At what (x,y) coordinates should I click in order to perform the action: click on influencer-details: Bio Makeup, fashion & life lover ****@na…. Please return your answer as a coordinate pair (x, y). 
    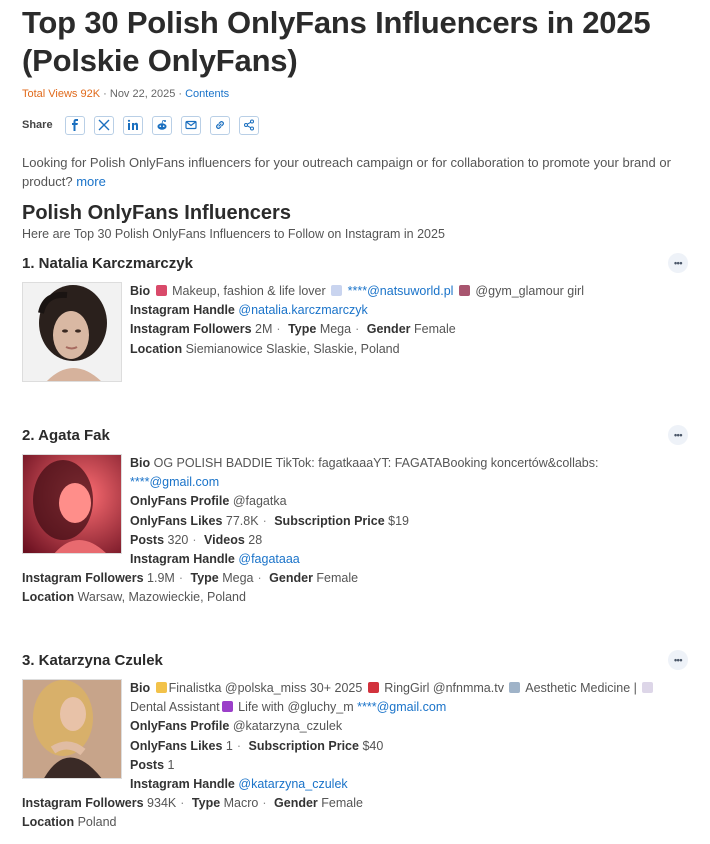
    Looking at the image, I should click on (357, 320).